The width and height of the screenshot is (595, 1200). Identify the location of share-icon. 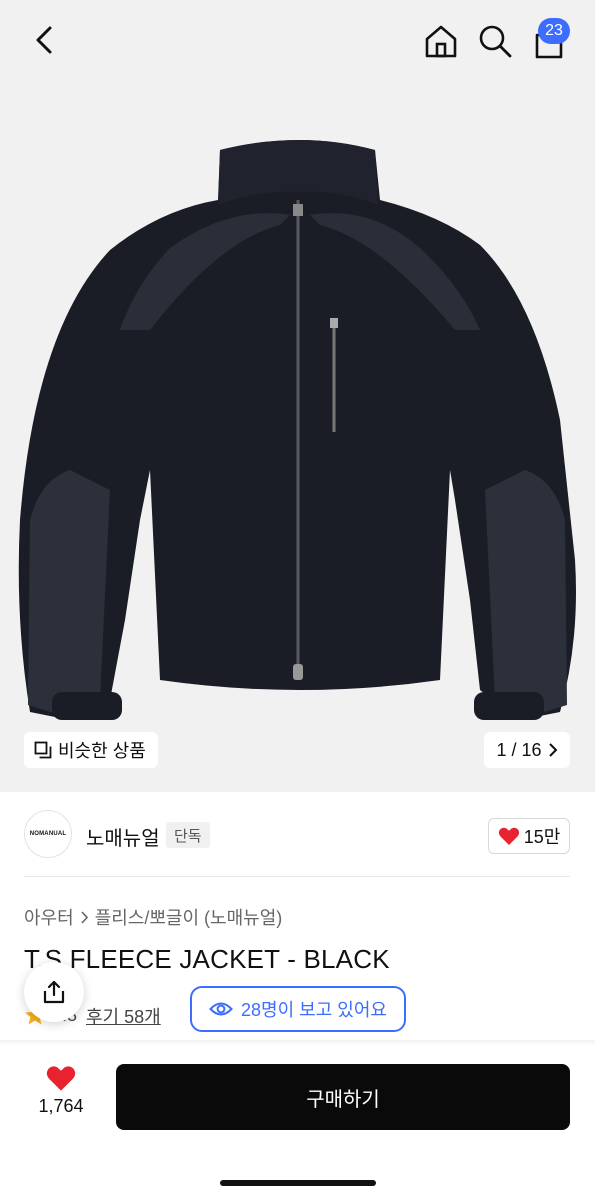
(54, 992).